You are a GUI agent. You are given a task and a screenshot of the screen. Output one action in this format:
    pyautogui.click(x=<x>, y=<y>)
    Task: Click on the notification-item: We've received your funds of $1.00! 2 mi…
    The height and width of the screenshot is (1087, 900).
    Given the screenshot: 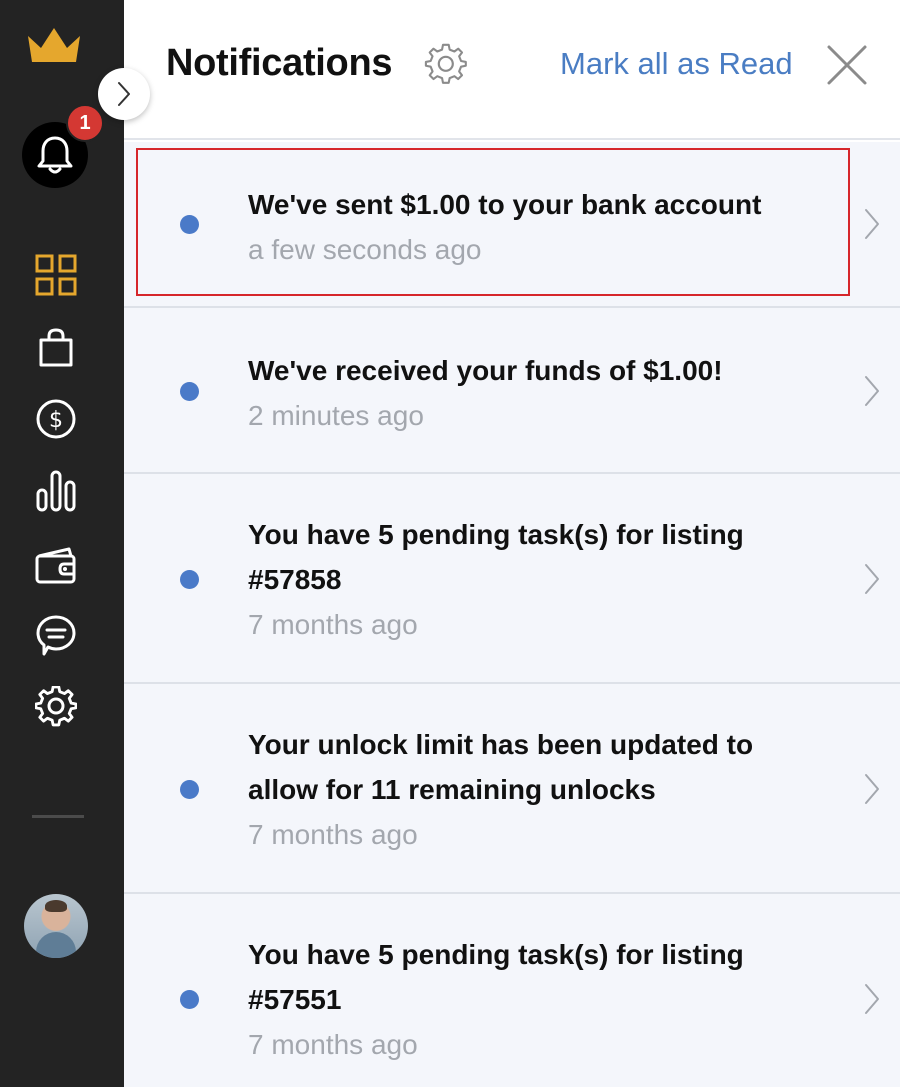 What is the action you would take?
    pyautogui.click(x=512, y=391)
    